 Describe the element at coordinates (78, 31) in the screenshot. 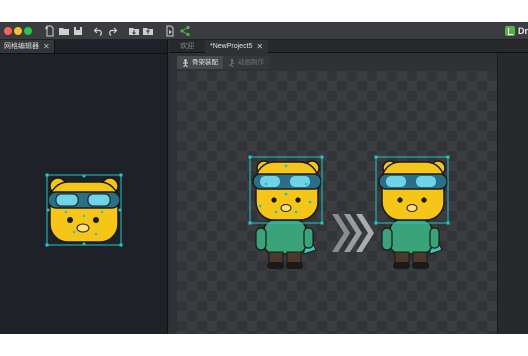

I see `save-icon` at that location.